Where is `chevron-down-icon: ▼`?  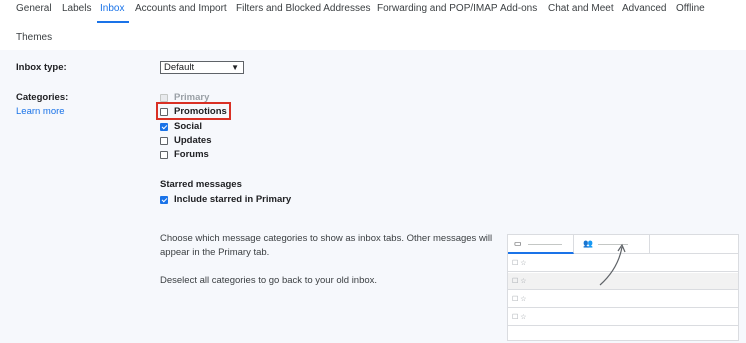 chevron-down-icon: ▼ is located at coordinates (235, 67).